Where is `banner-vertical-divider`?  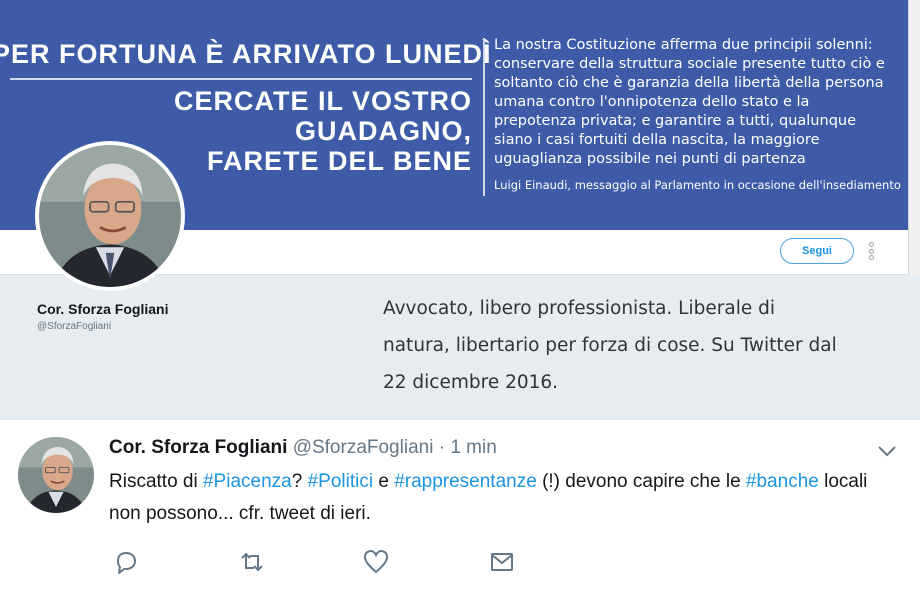 banner-vertical-divider is located at coordinates (484, 117).